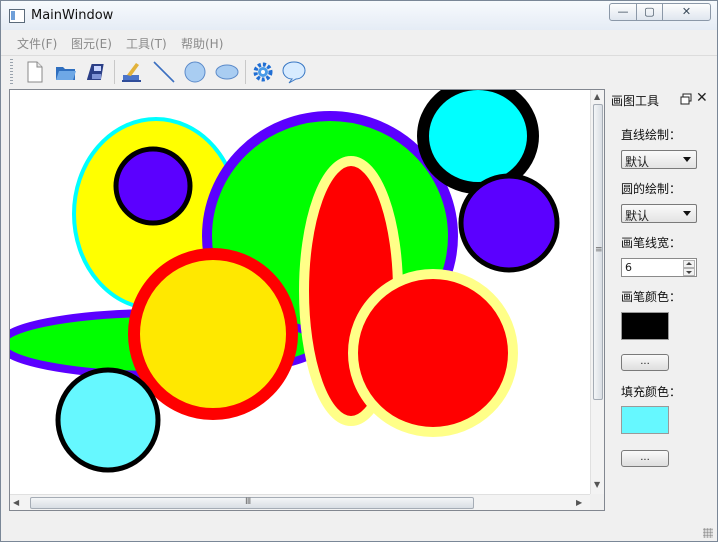 This screenshot has width=718, height=542. I want to click on line-icon, so click(164, 72).